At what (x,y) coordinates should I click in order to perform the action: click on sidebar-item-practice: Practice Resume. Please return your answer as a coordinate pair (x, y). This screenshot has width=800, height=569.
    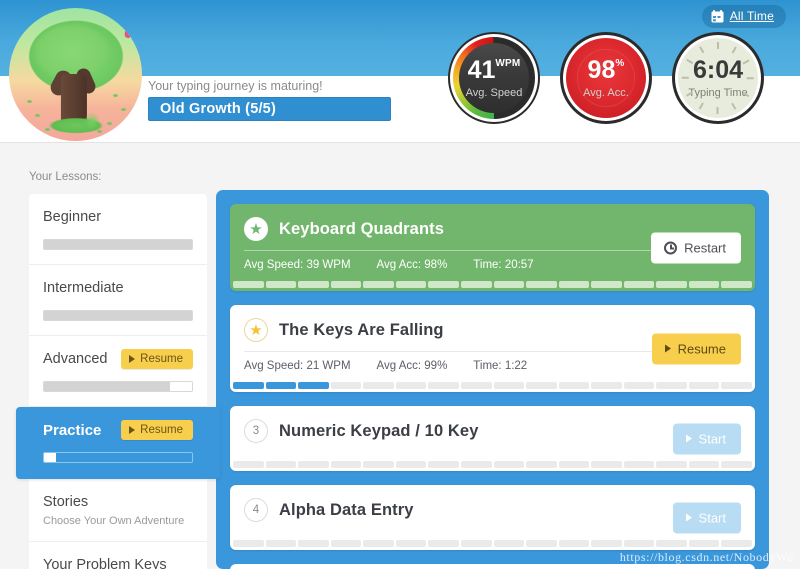
    Looking at the image, I should click on (118, 443).